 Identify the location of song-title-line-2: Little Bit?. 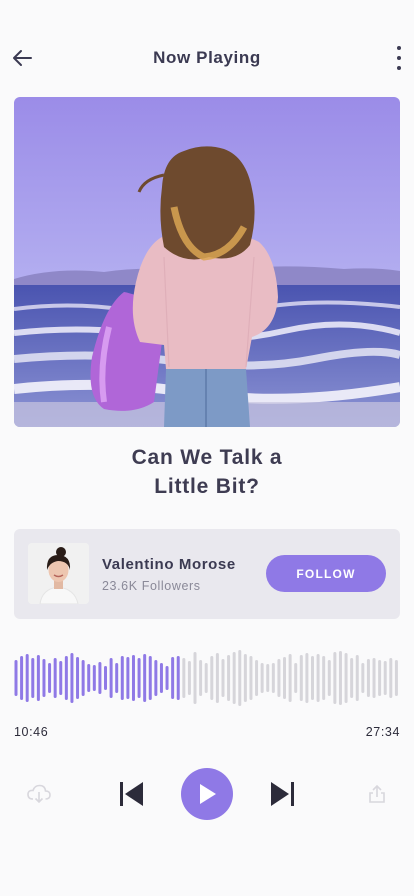
(207, 486).